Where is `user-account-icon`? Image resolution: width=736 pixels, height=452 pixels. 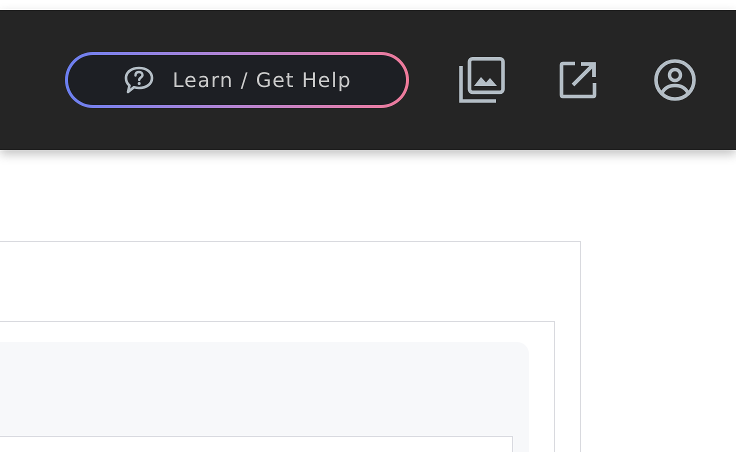 user-account-icon is located at coordinates (675, 80).